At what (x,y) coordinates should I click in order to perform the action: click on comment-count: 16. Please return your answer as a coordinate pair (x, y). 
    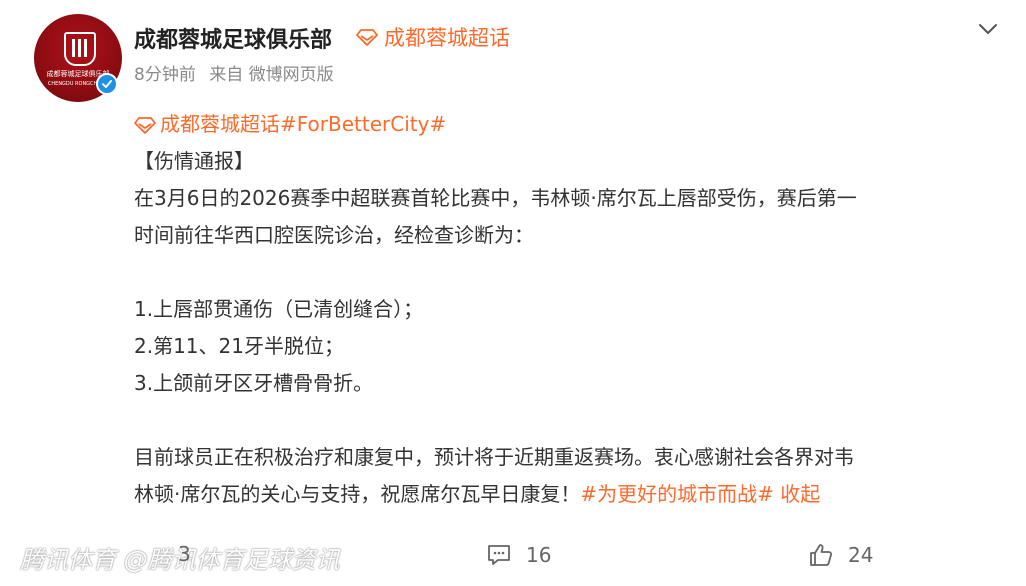
    Looking at the image, I should click on (539, 555).